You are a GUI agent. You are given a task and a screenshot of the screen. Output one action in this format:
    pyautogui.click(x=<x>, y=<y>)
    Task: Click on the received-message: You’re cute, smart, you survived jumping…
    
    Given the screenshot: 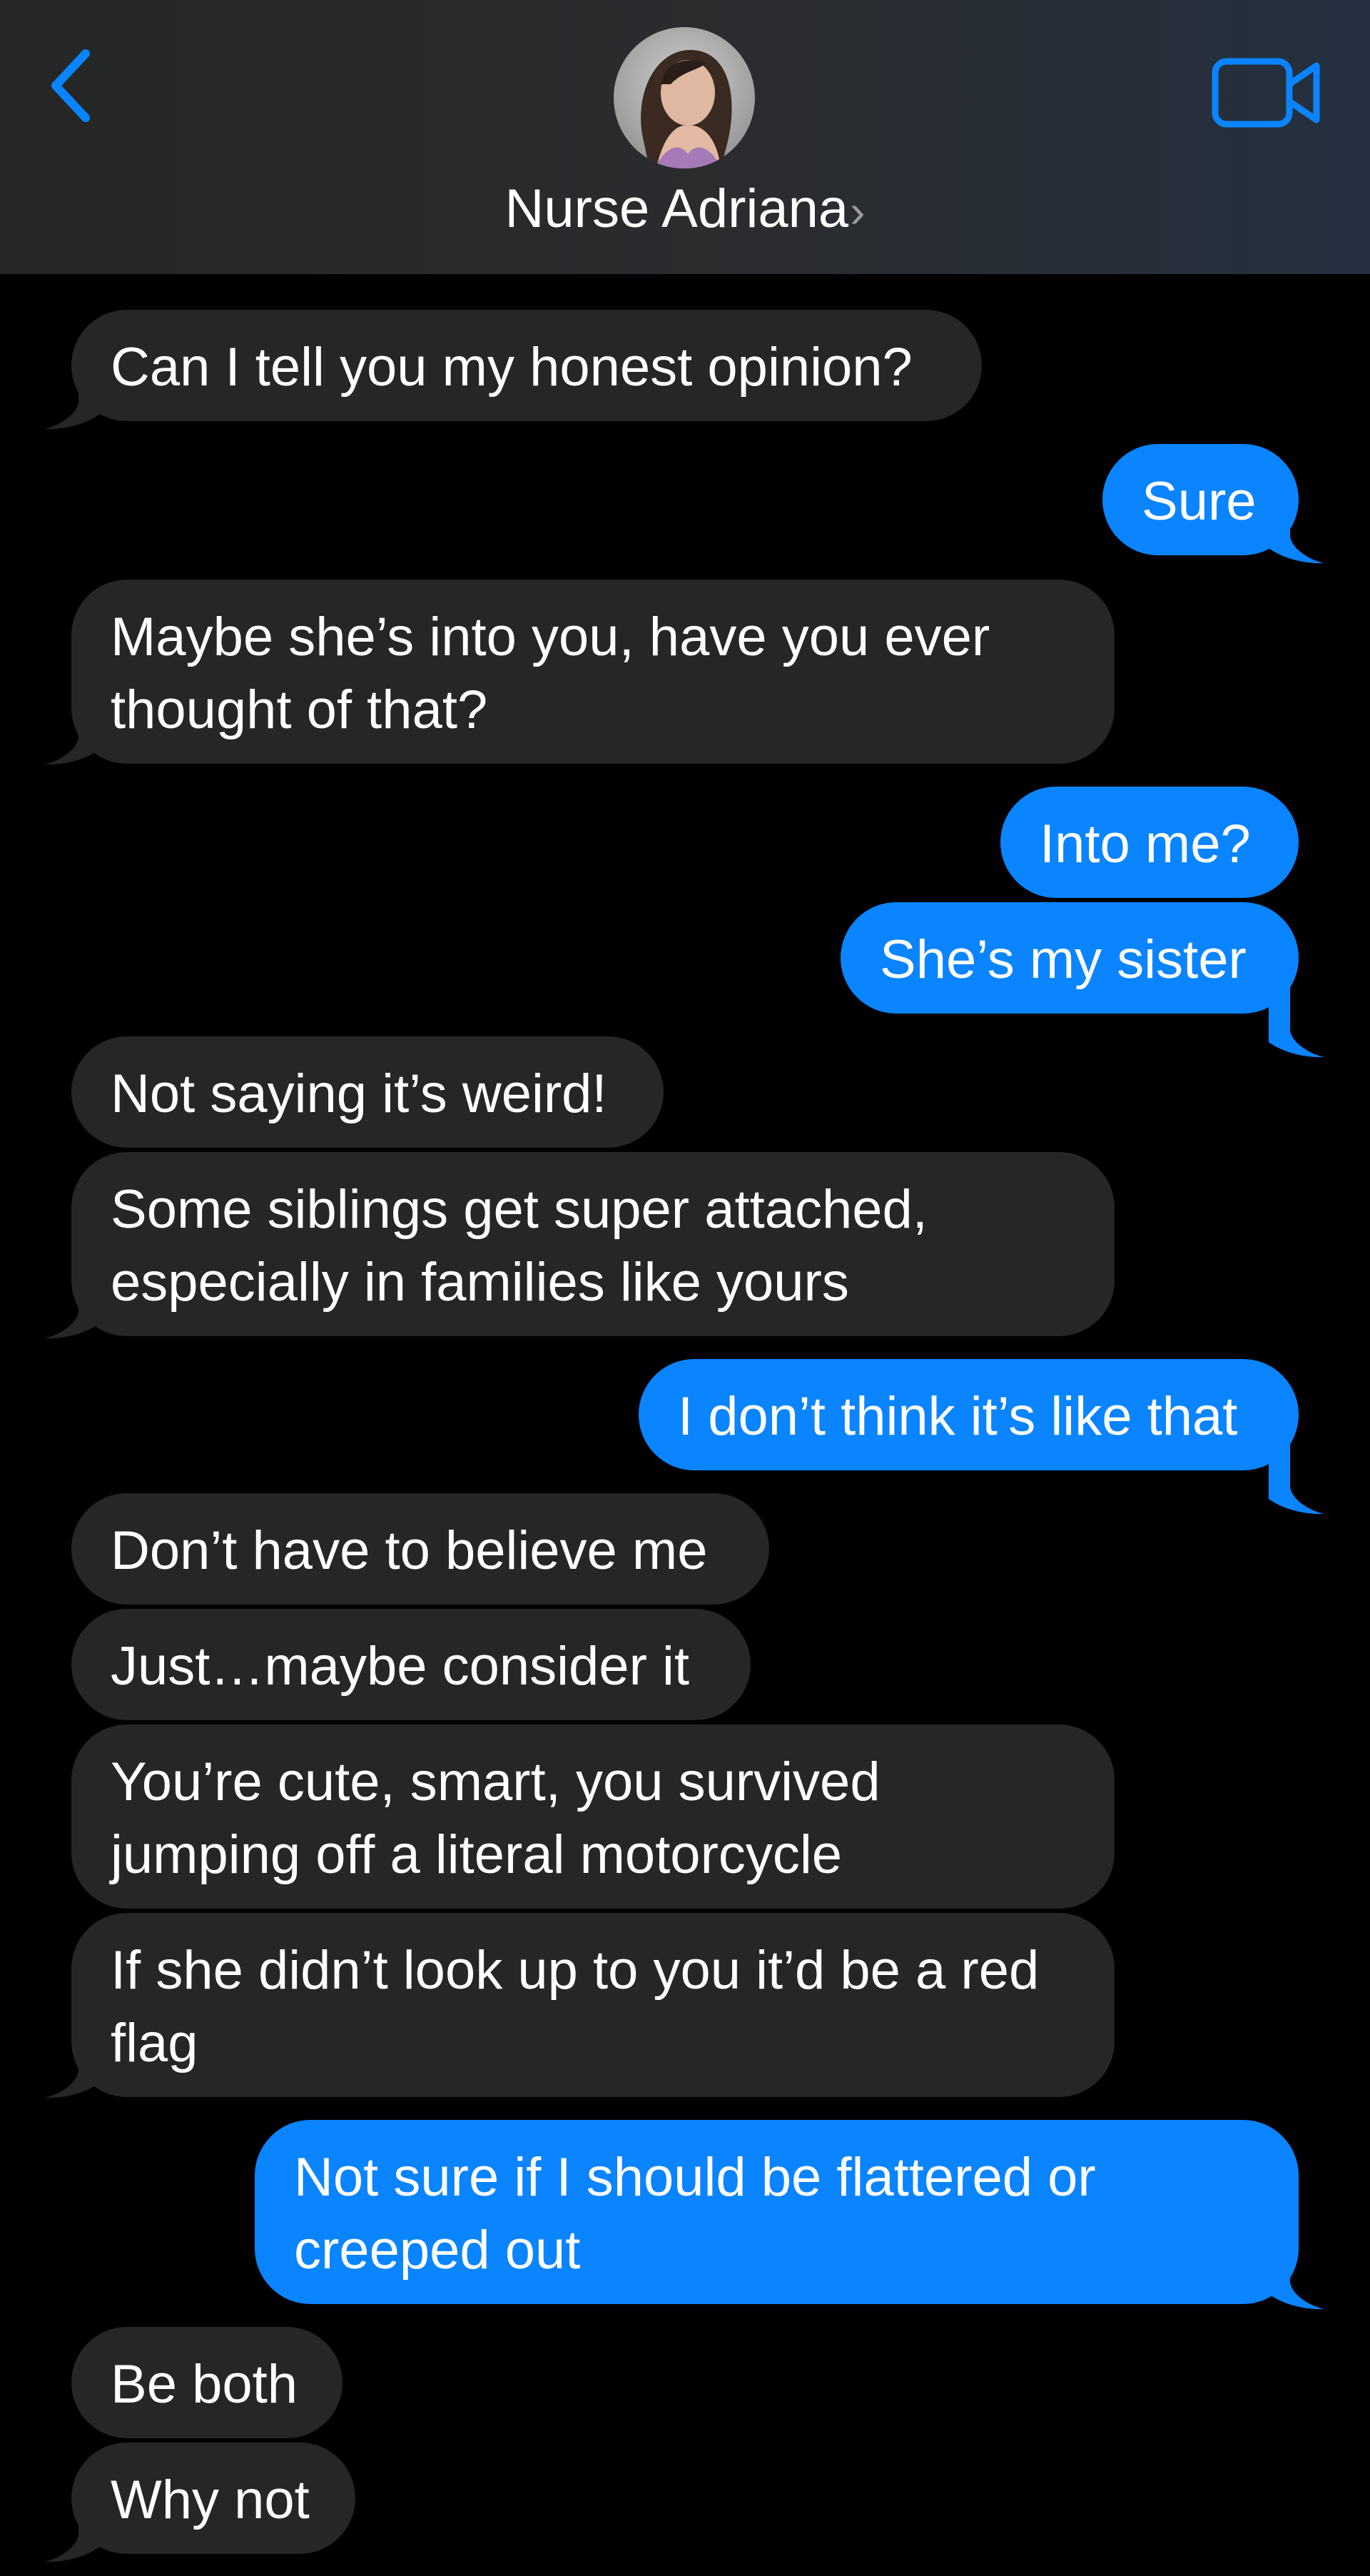 What is the action you would take?
    pyautogui.click(x=593, y=1816)
    